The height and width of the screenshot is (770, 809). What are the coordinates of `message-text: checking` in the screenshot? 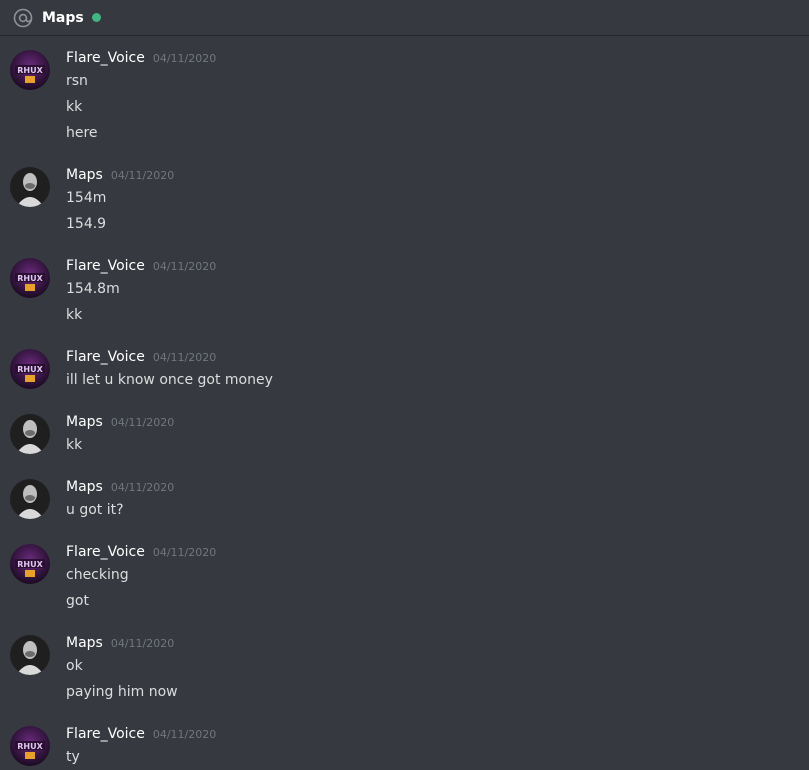 It's located at (97, 575).